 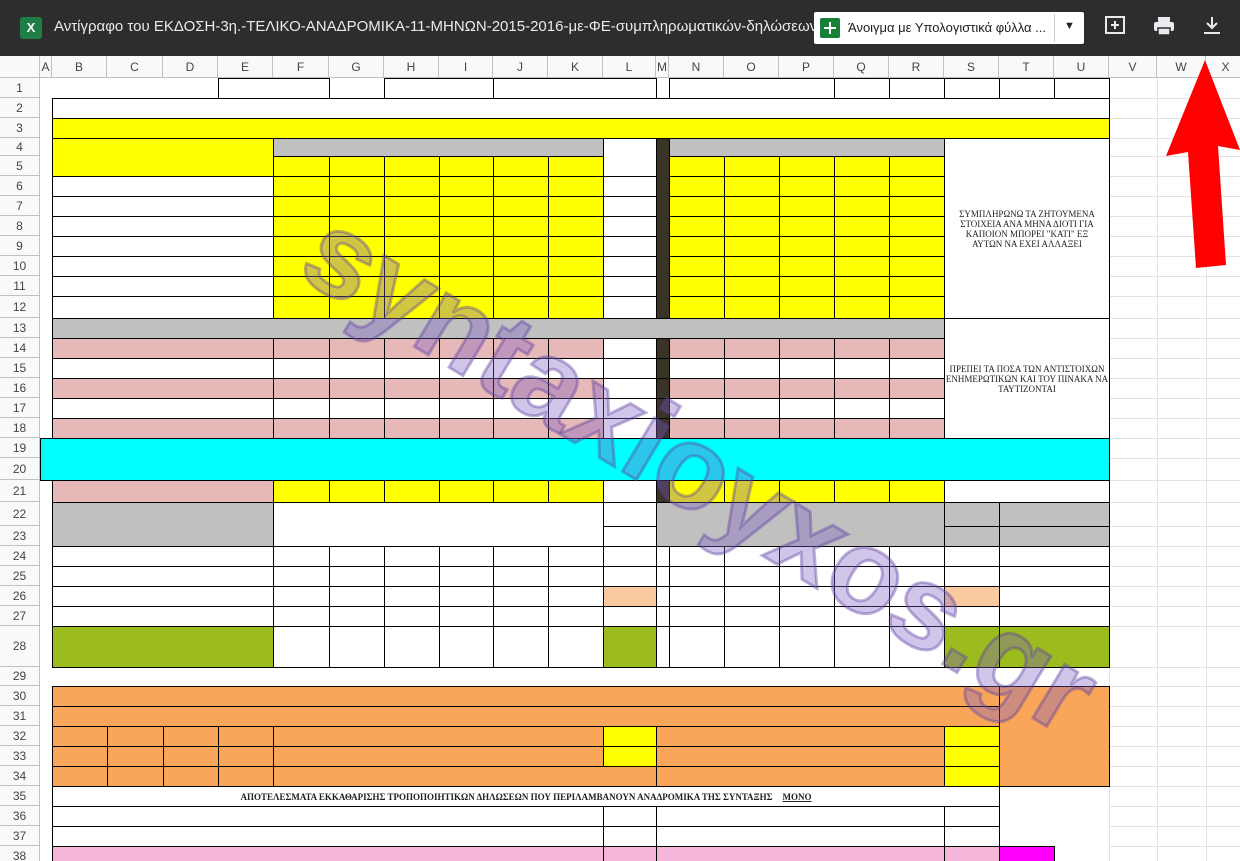 What do you see at coordinates (20, 696) in the screenshot?
I see `row-header-30: 30` at bounding box center [20, 696].